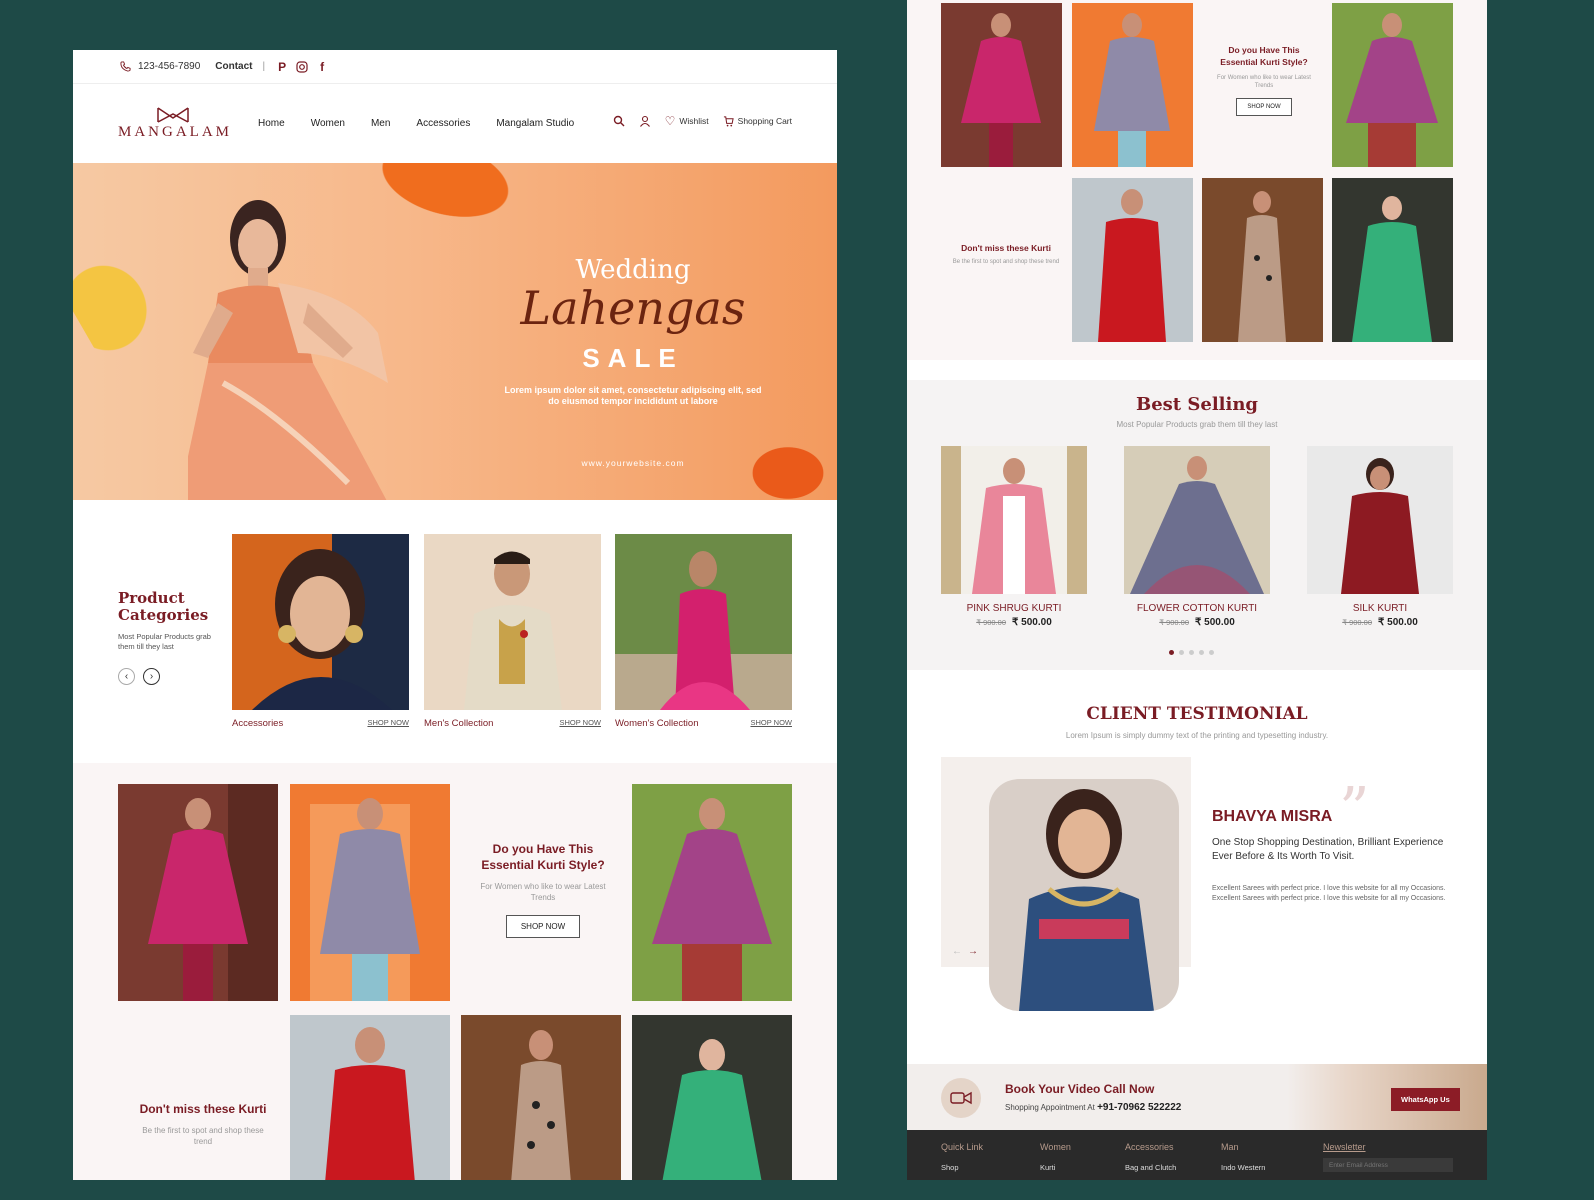 The image size is (1594, 1200). I want to click on logo-mark-icon, so click(173, 115).